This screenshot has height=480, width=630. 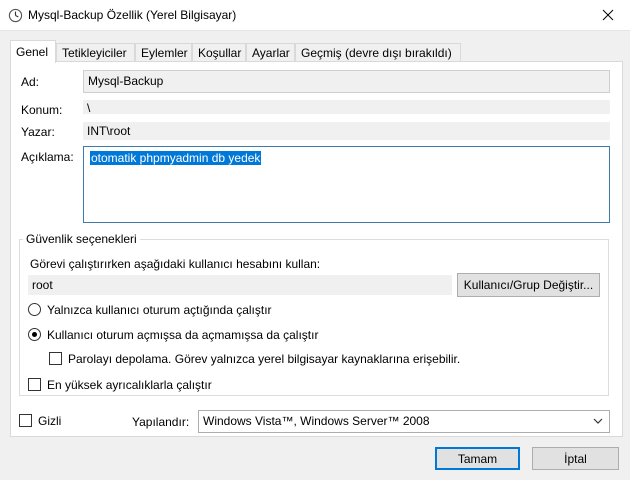 What do you see at coordinates (346, 131) in the screenshot?
I see `author-value: INT\root` at bounding box center [346, 131].